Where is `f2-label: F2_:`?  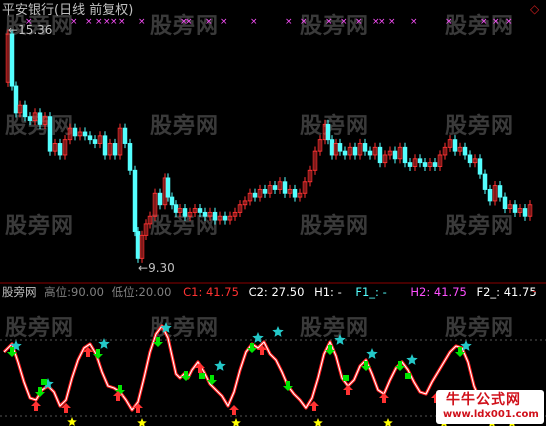
f2-label: F2_: is located at coordinates (488, 292).